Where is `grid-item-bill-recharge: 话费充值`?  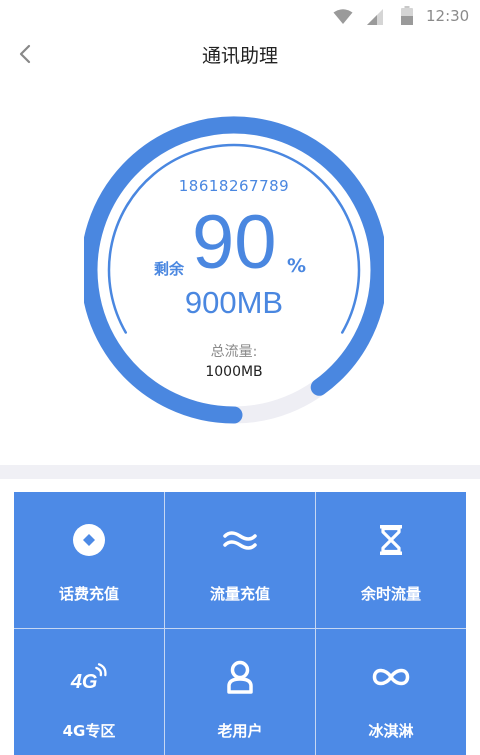 grid-item-bill-recharge: 话费充值 is located at coordinates (89, 560).